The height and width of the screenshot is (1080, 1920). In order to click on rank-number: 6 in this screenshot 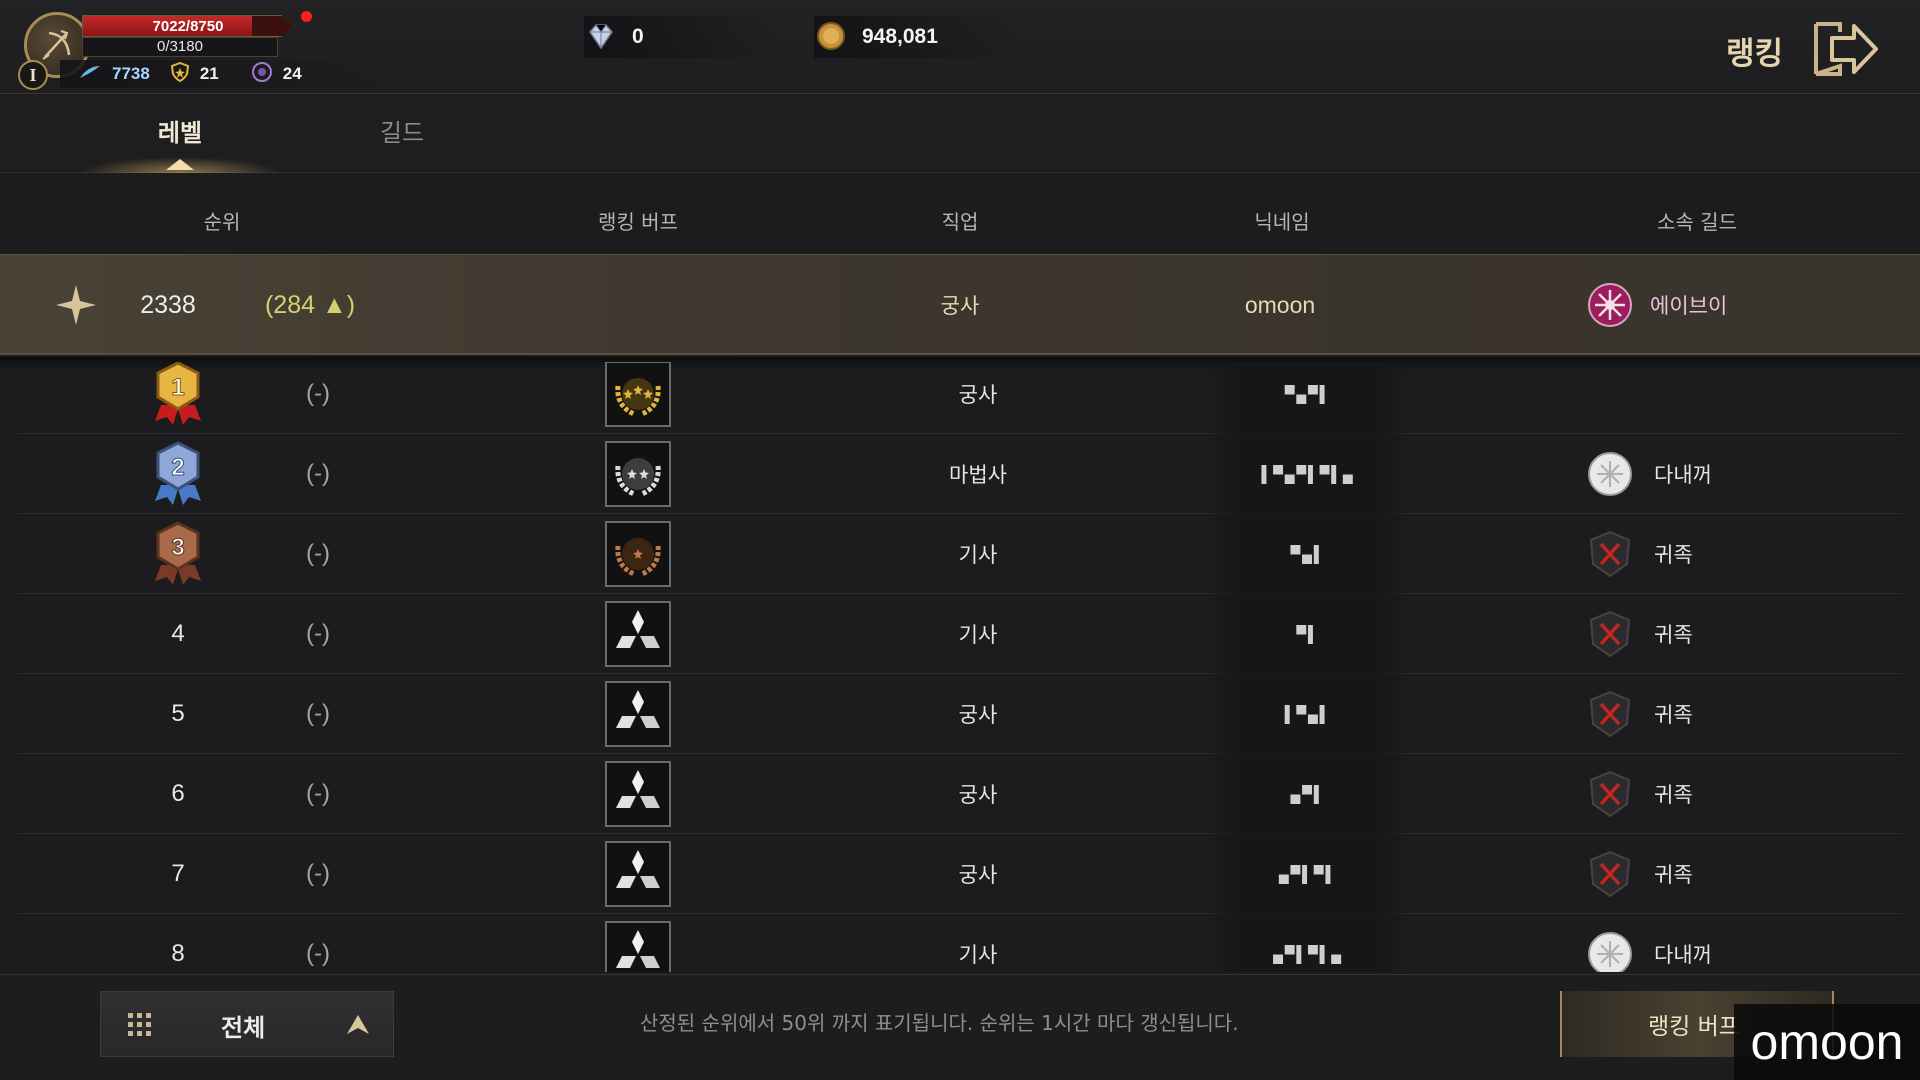, I will do `click(178, 793)`.